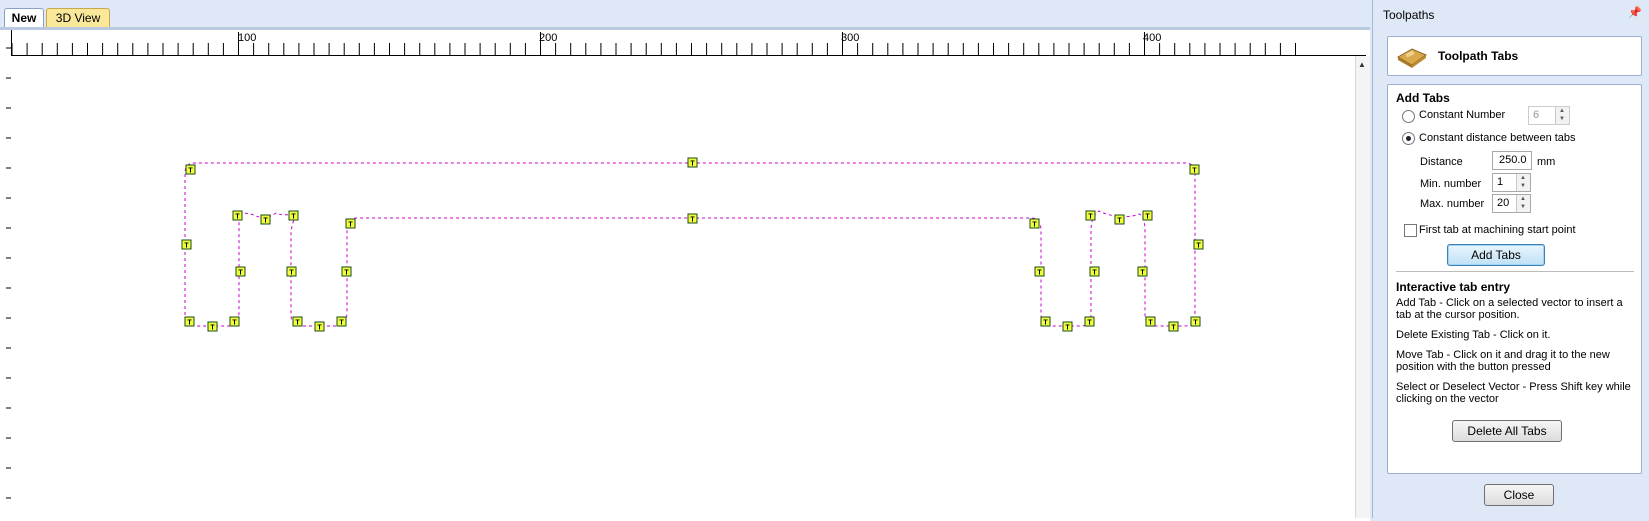  Describe the element at coordinates (1408, 138) in the screenshot. I see `constant-distance-radio` at that location.